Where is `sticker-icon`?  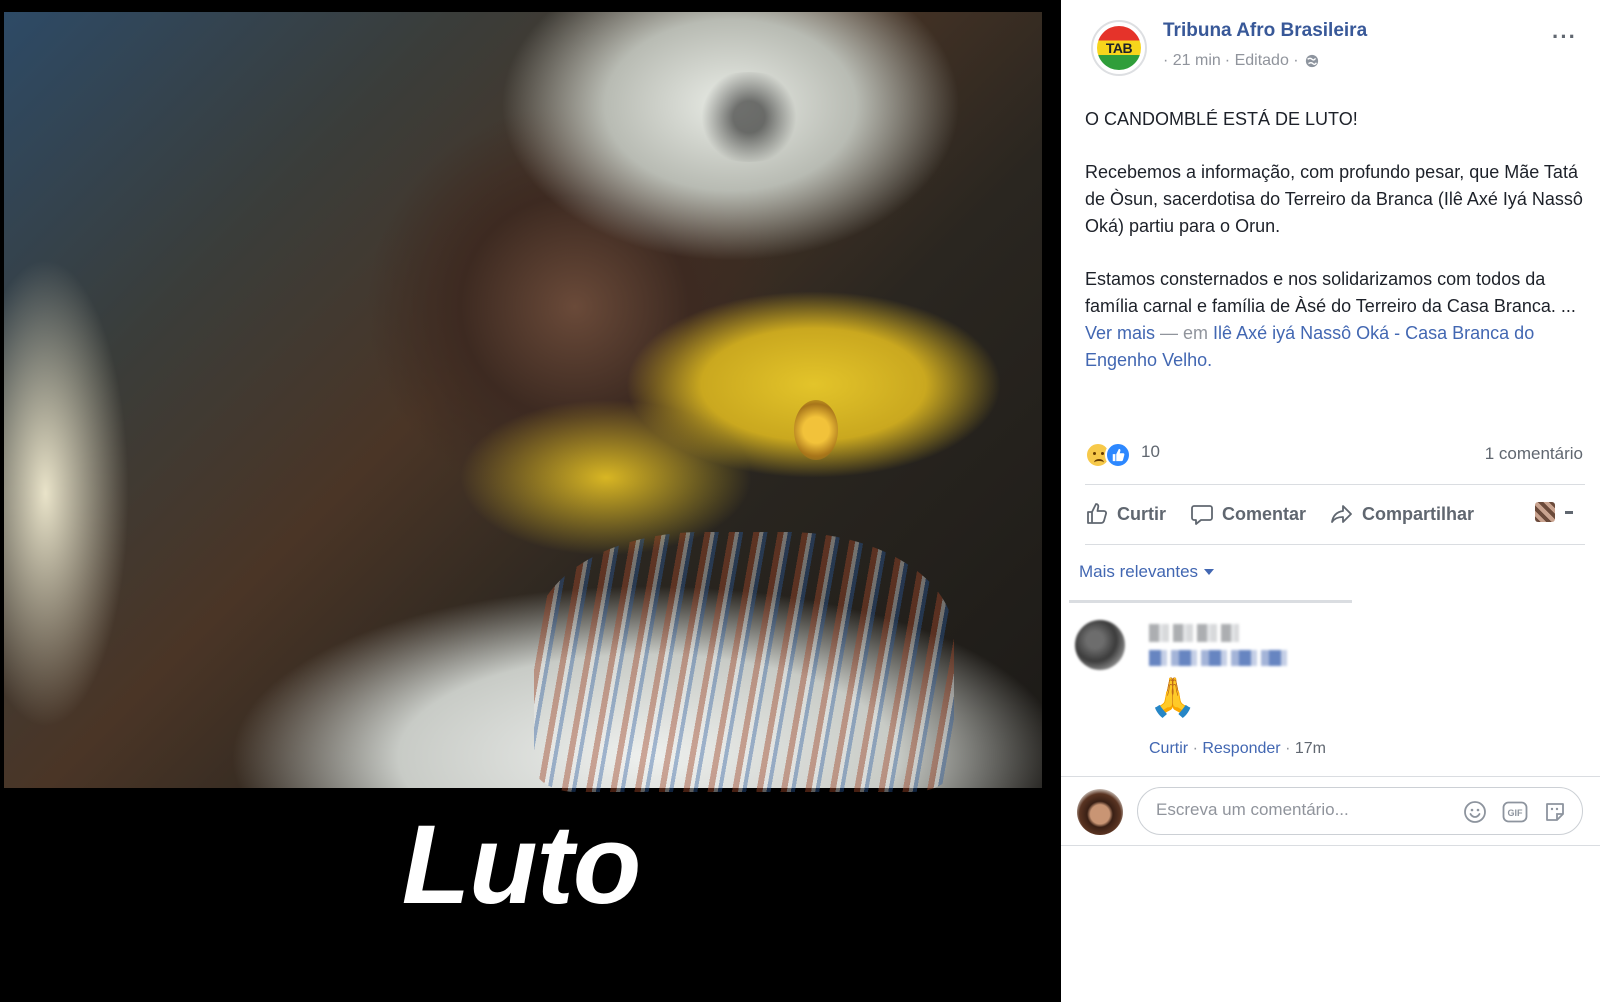
sticker-icon is located at coordinates (1555, 812).